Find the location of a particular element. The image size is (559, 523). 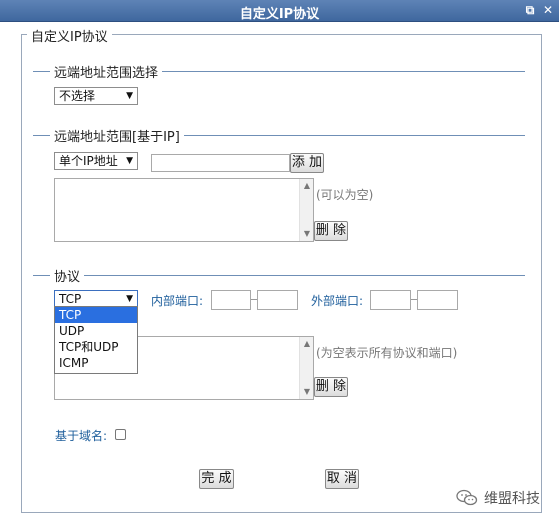

remote-range-select: 不选择 ▼ is located at coordinates (96, 96).